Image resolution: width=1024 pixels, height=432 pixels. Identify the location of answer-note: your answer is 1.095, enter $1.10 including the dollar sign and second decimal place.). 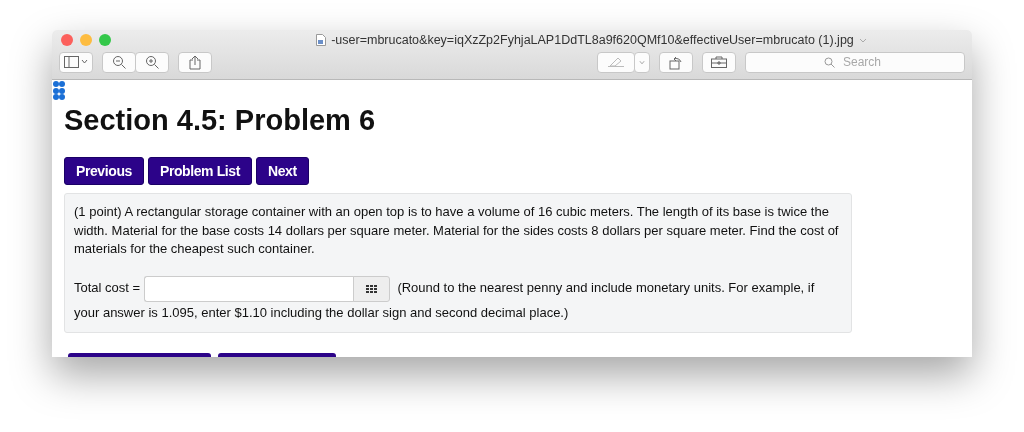
(321, 312).